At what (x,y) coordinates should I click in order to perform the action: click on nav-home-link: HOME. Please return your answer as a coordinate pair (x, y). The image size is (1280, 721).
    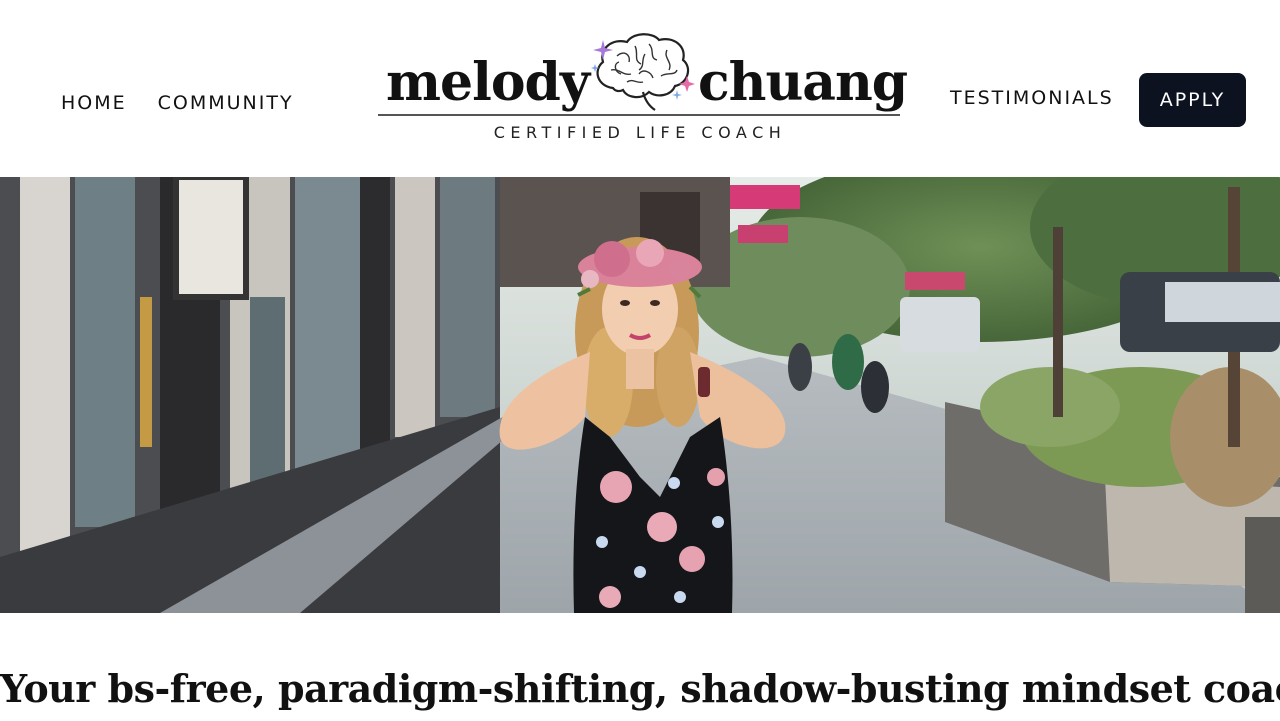
    Looking at the image, I should click on (94, 103).